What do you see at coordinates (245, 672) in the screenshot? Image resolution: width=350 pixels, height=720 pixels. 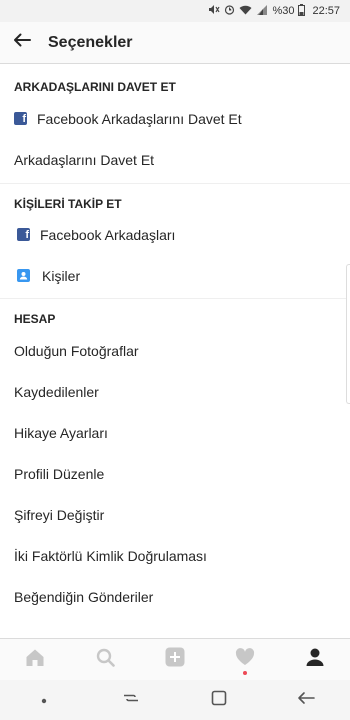 I see `notification-dot` at bounding box center [245, 672].